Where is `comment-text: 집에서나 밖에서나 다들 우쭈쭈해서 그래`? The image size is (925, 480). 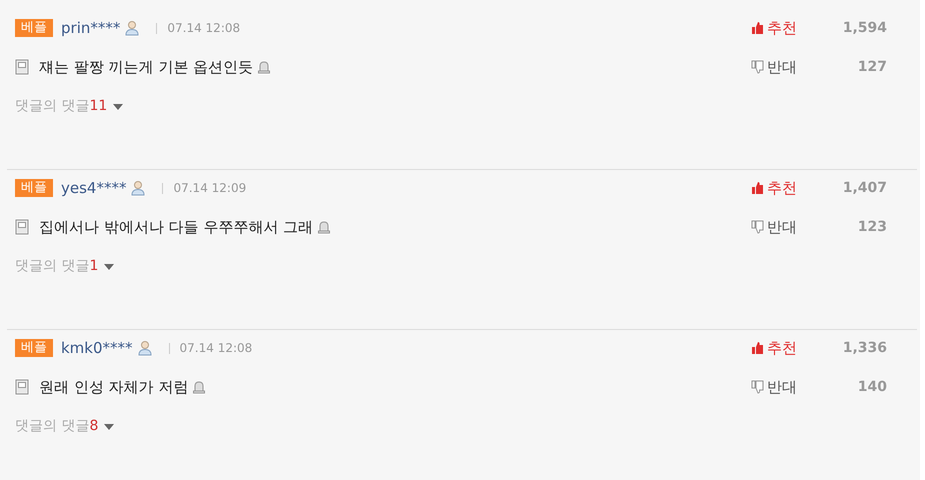
comment-text: 집에서나 밖에서나 다들 우쭈쭈해서 그래 is located at coordinates (176, 227).